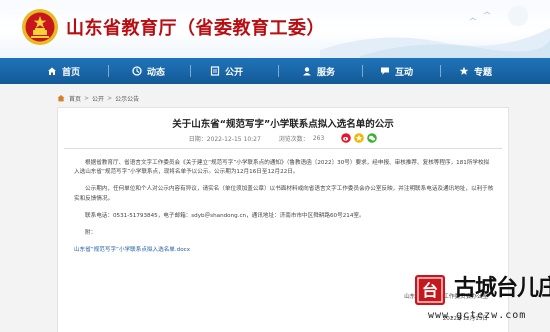 This screenshot has height=332, width=550. What do you see at coordinates (318, 138) in the screenshot?
I see `views-count: 263` at bounding box center [318, 138].